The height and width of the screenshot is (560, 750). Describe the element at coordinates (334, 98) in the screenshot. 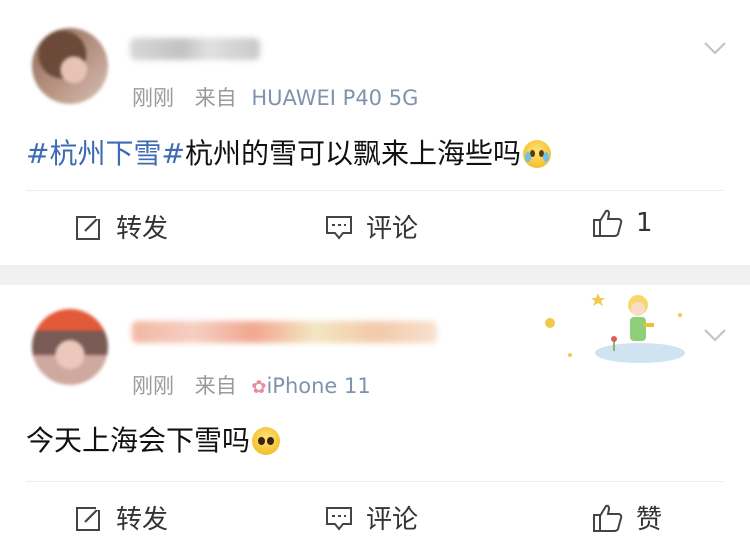

I see `post-source: HUAWEI P40 5G` at that location.